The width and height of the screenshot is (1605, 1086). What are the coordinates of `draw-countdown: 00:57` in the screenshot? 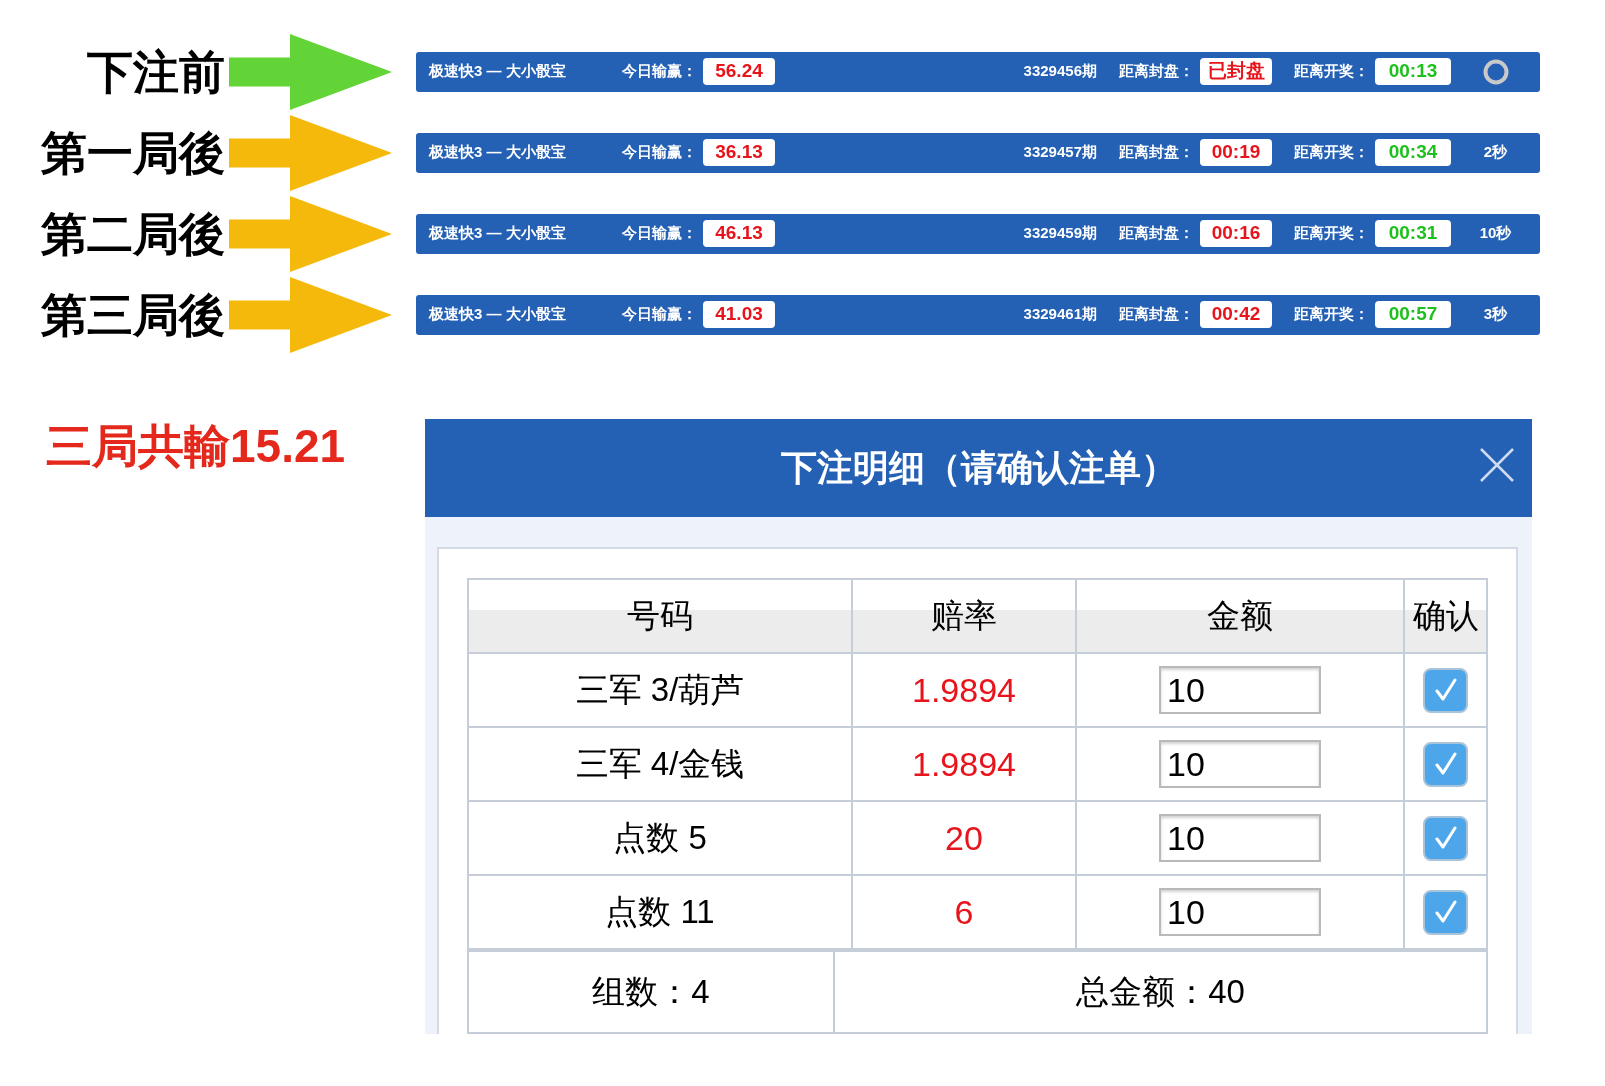 It's located at (1413, 314).